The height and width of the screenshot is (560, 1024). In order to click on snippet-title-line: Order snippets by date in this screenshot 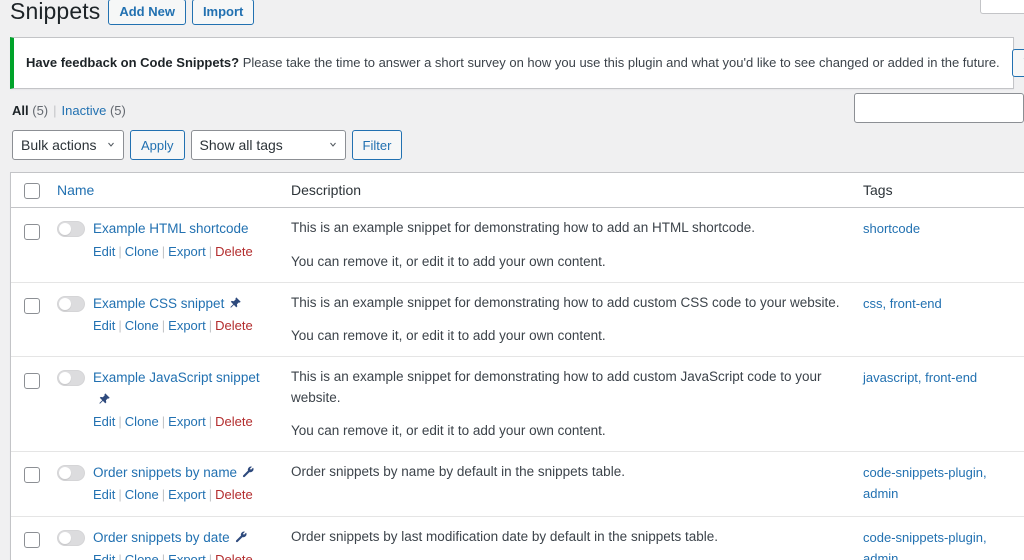, I will do `click(173, 537)`.